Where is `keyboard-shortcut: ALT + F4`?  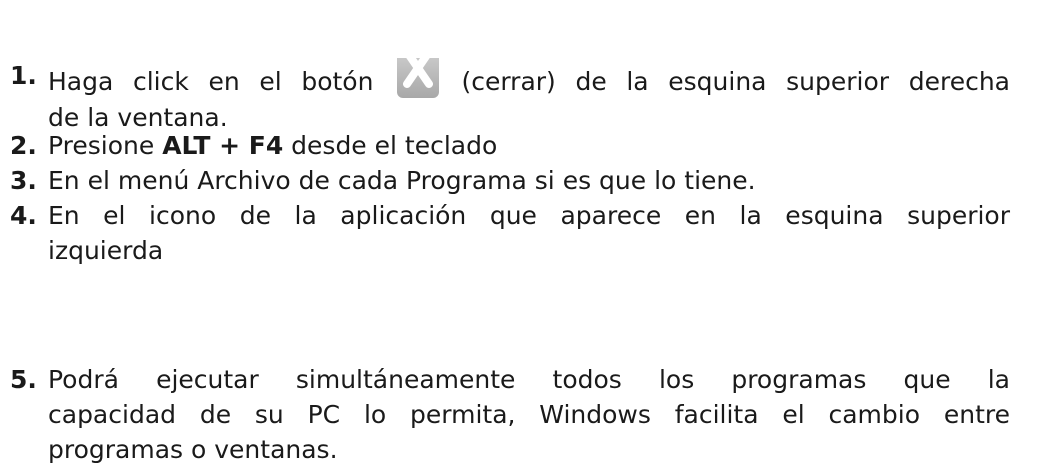
keyboard-shortcut: ALT + F4 is located at coordinates (223, 145).